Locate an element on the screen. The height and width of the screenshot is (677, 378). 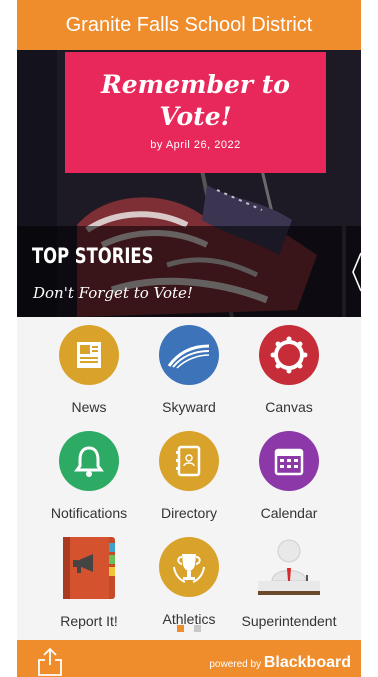
directory-icon is located at coordinates (189, 461).